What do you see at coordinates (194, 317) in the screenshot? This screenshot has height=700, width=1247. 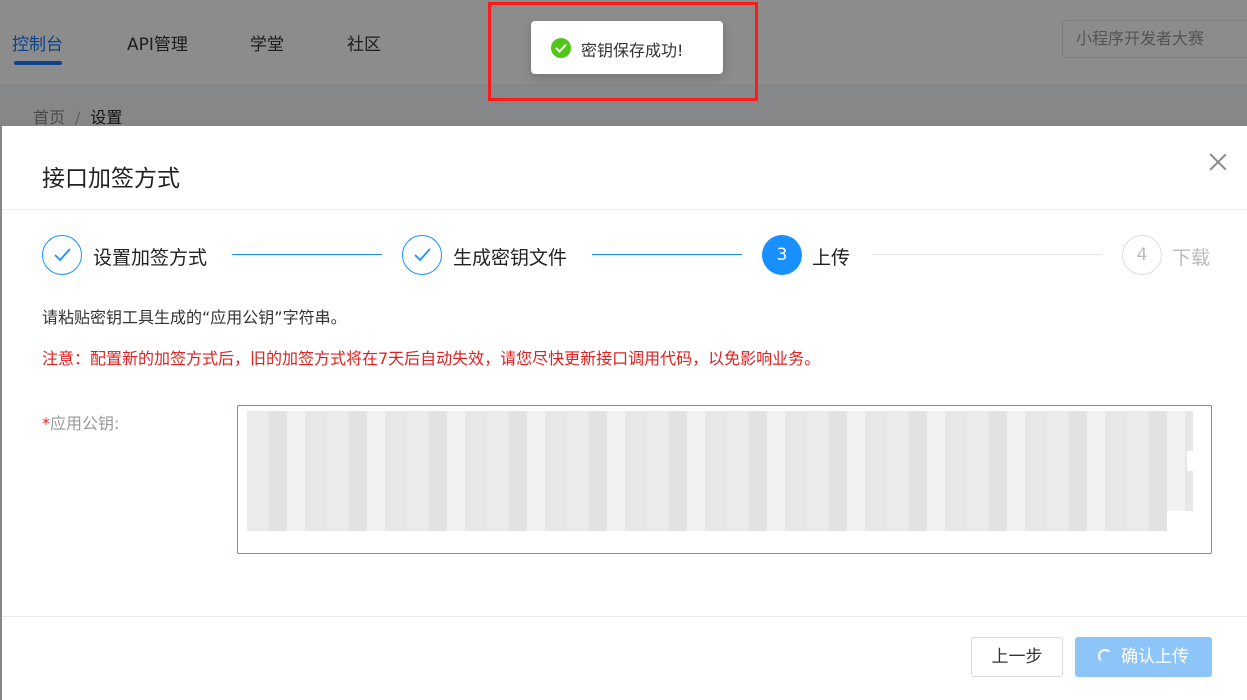 I see `paste-hint-text: 请粘贴密钥工具生成的“应用公钥”字符串。` at bounding box center [194, 317].